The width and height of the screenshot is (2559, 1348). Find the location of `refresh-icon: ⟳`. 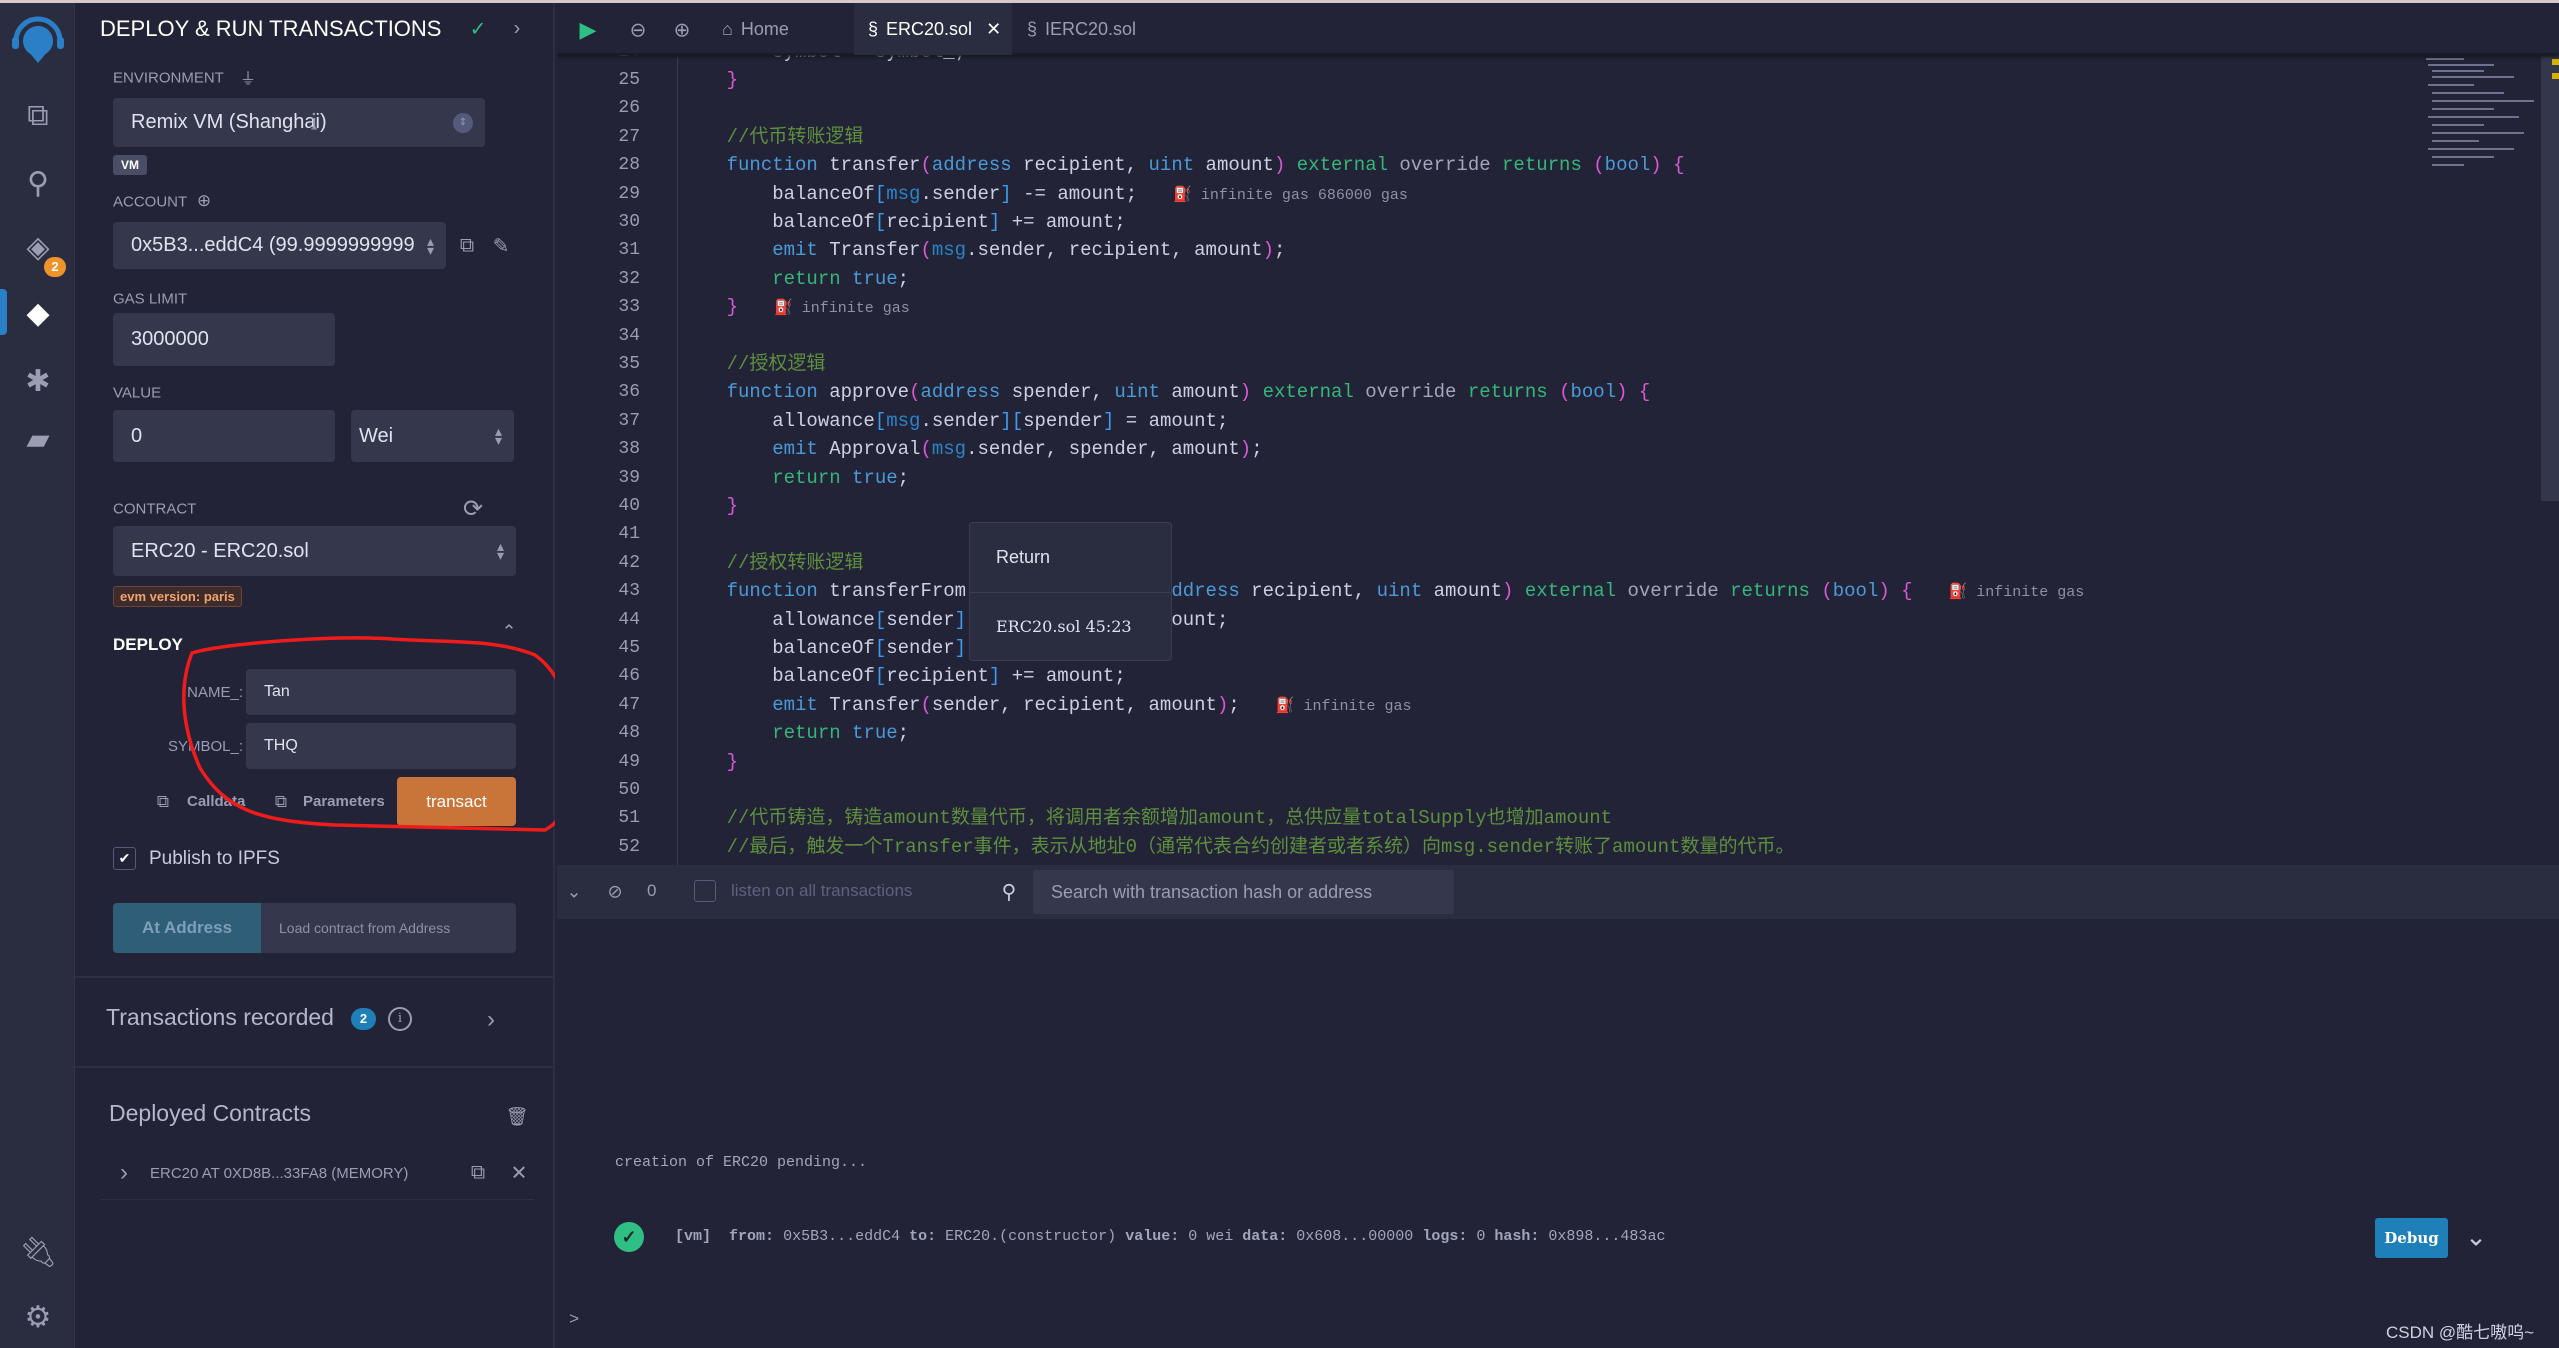

refresh-icon: ⟳ is located at coordinates (473, 509).